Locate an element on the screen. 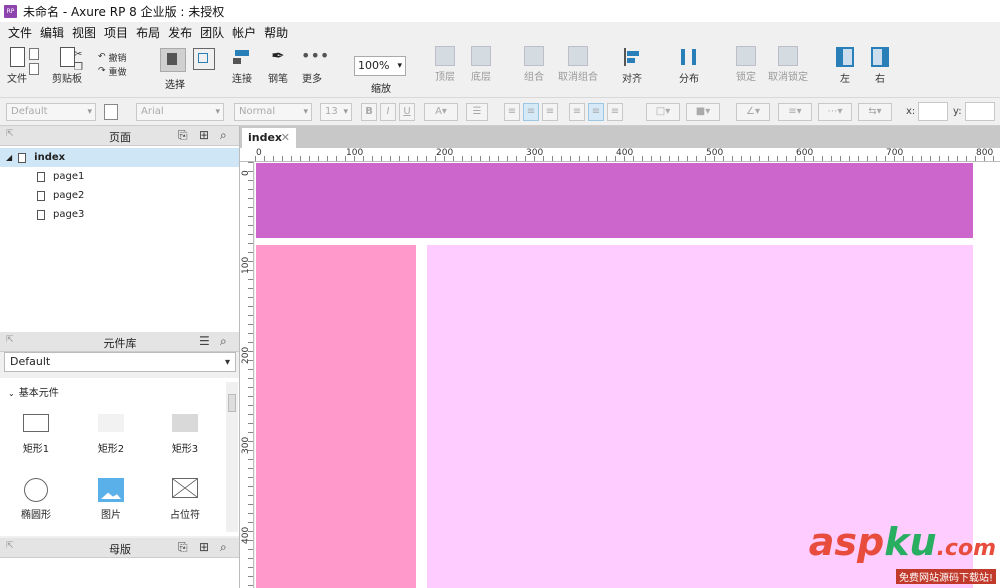  align-text-left-button: ≡ is located at coordinates (512, 112).